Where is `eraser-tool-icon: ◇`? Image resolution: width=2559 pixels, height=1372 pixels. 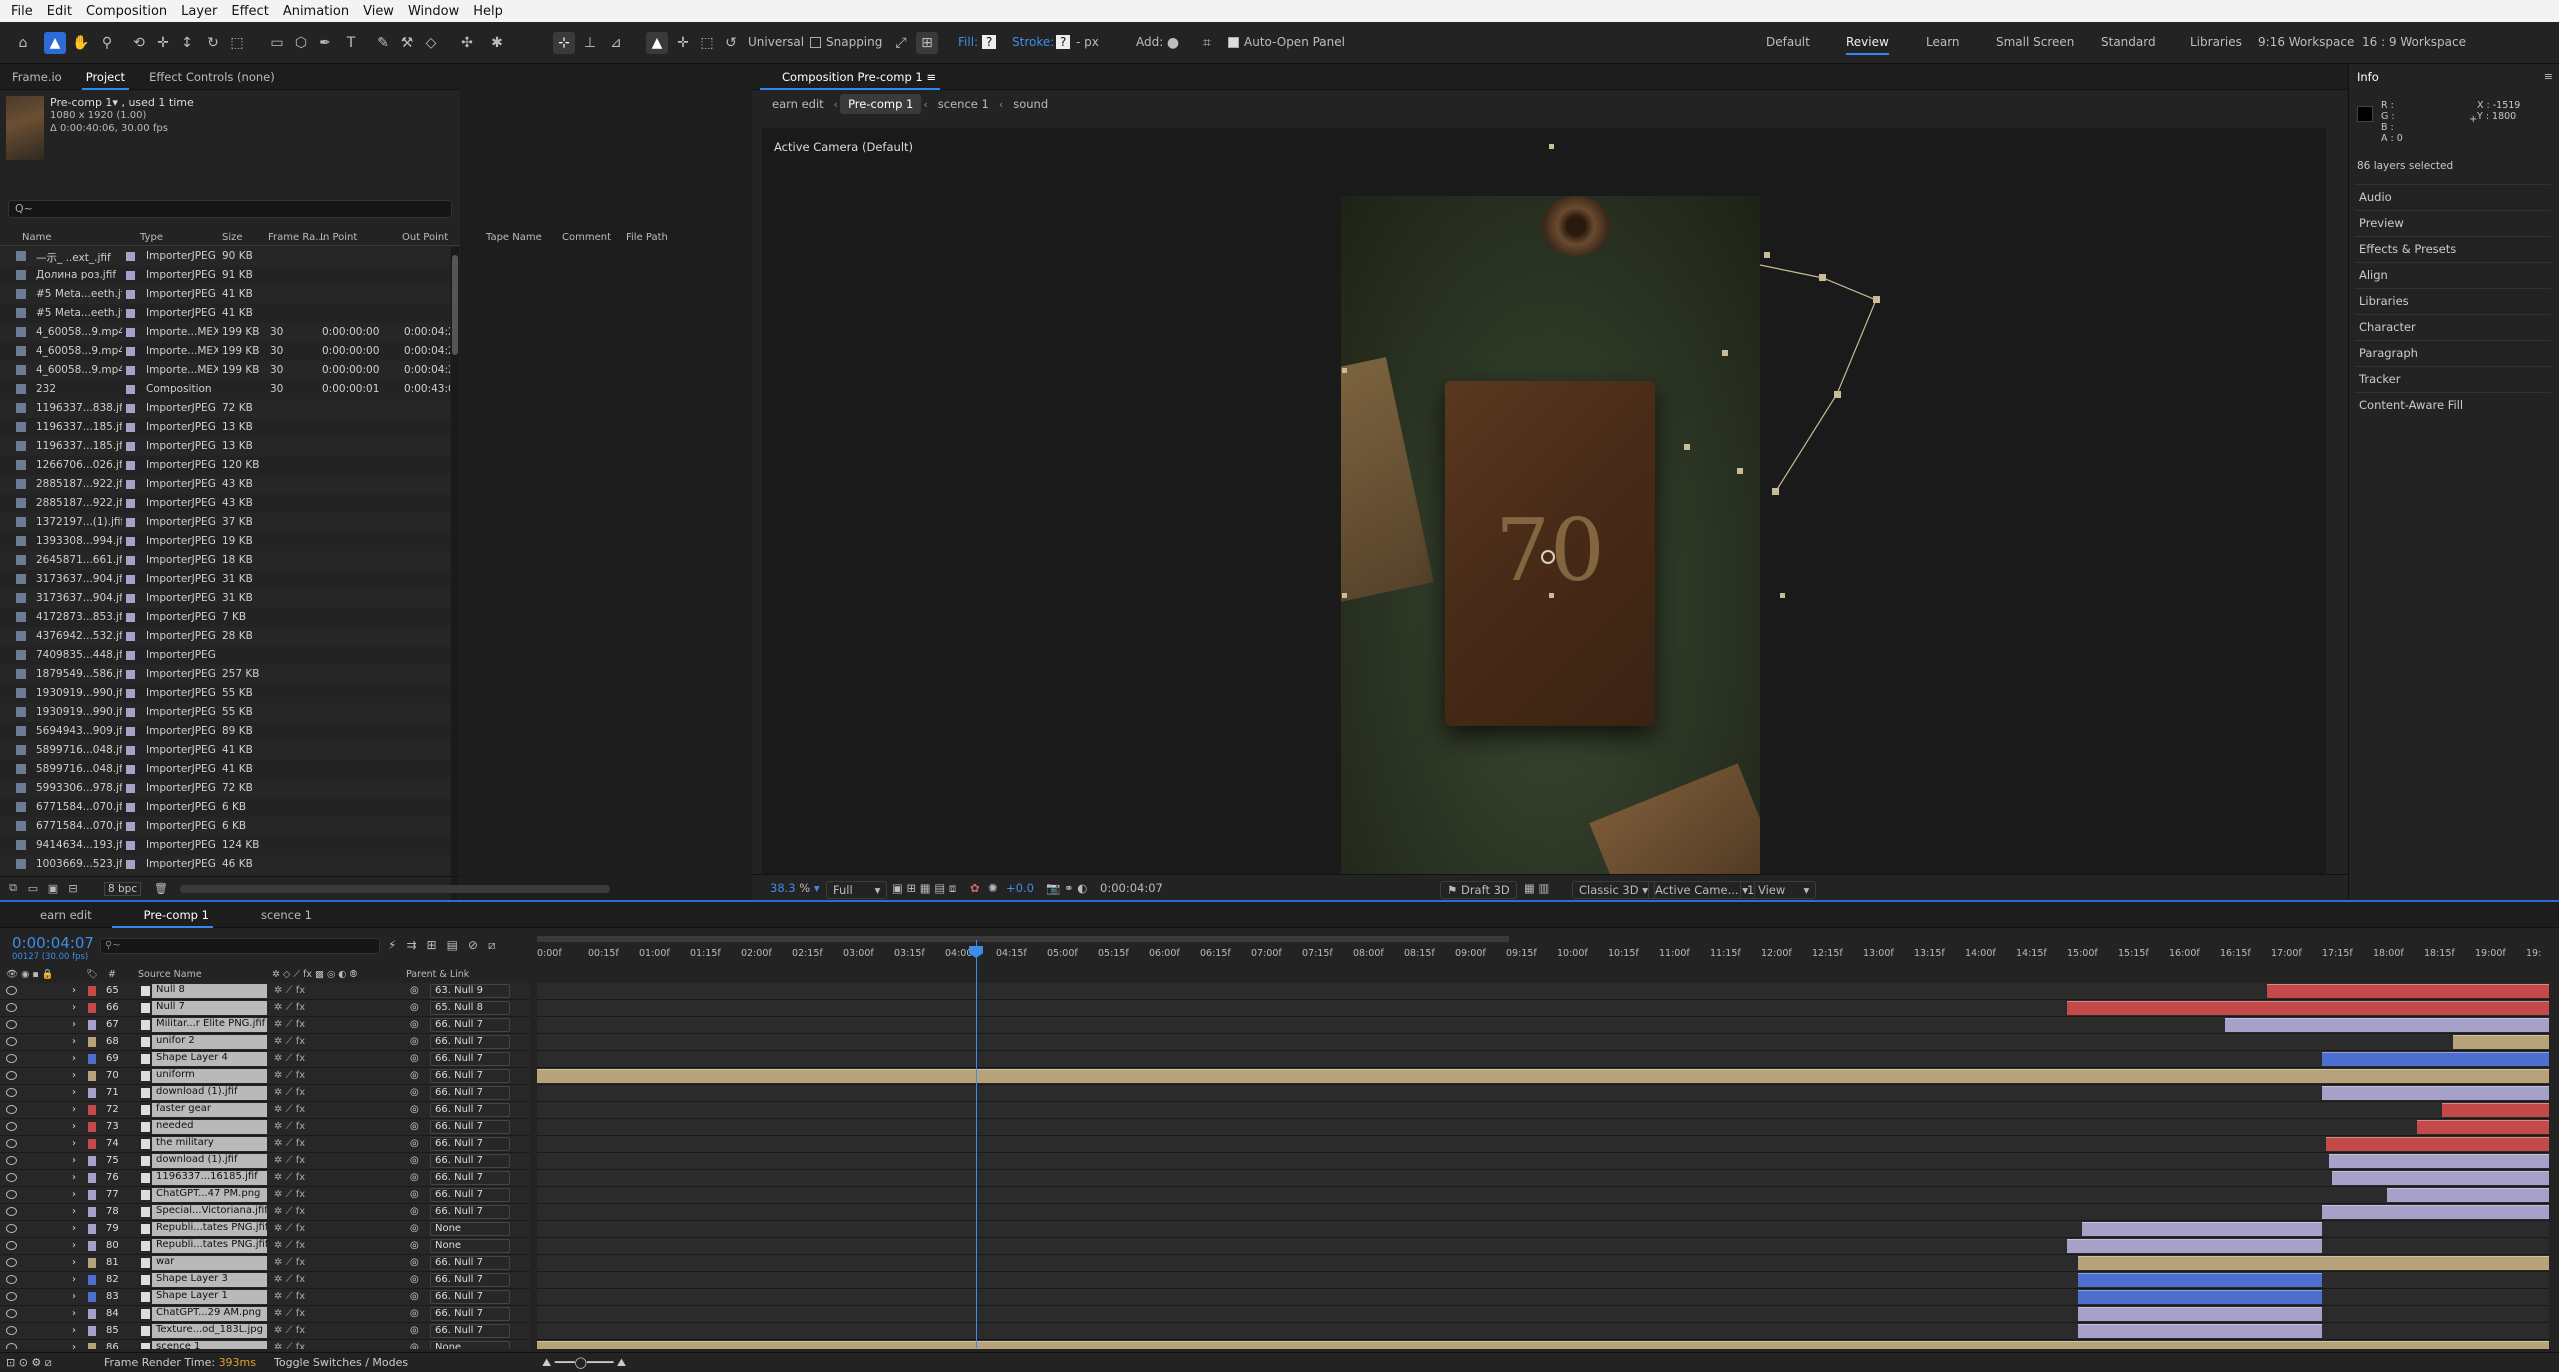
eraser-tool-icon: ◇ is located at coordinates (431, 43).